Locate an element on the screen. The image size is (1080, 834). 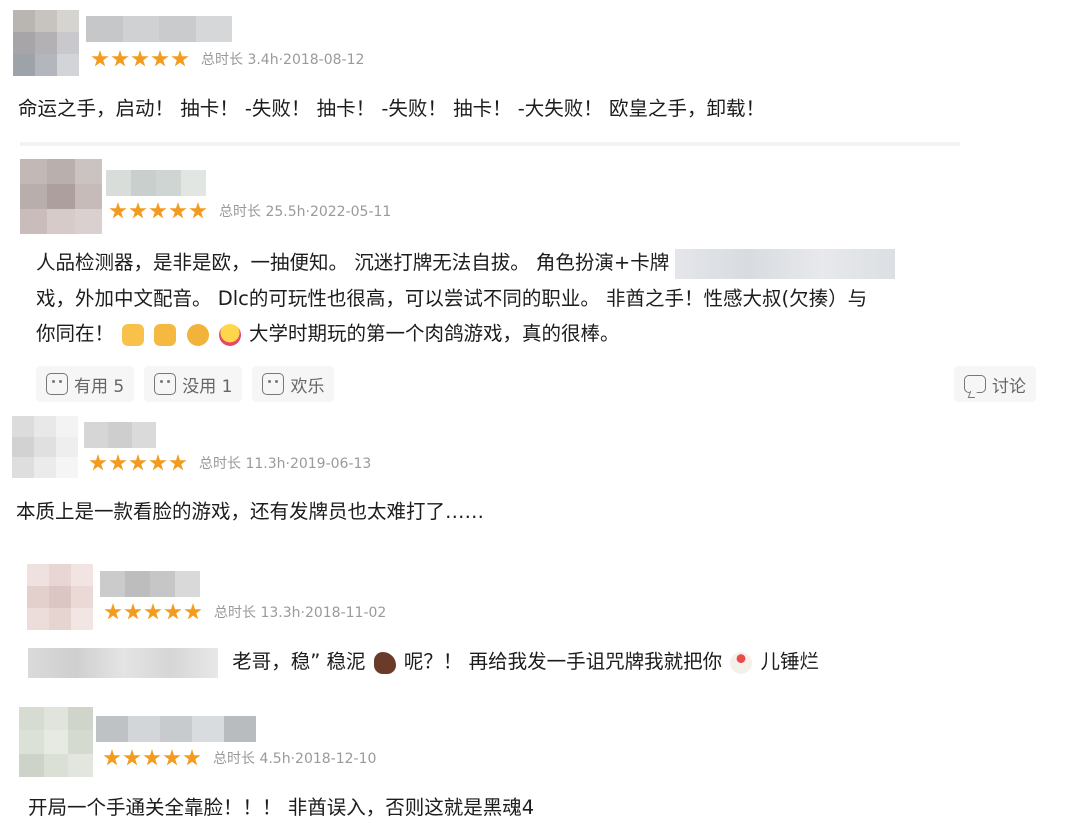
review-text-segment: 呢？！ 再给我发一手诅咒牌我就把你 is located at coordinates (563, 661).